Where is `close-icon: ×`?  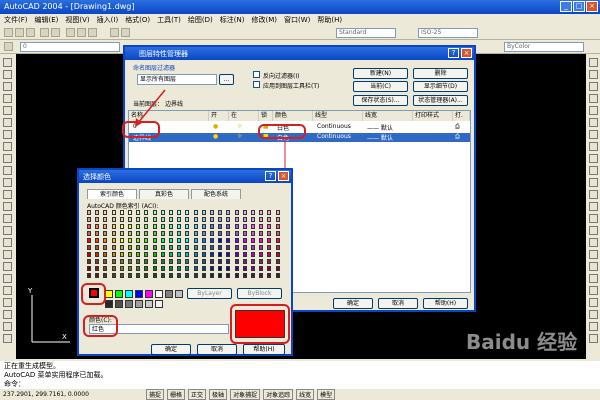
close-icon: × is located at coordinates (283, 176).